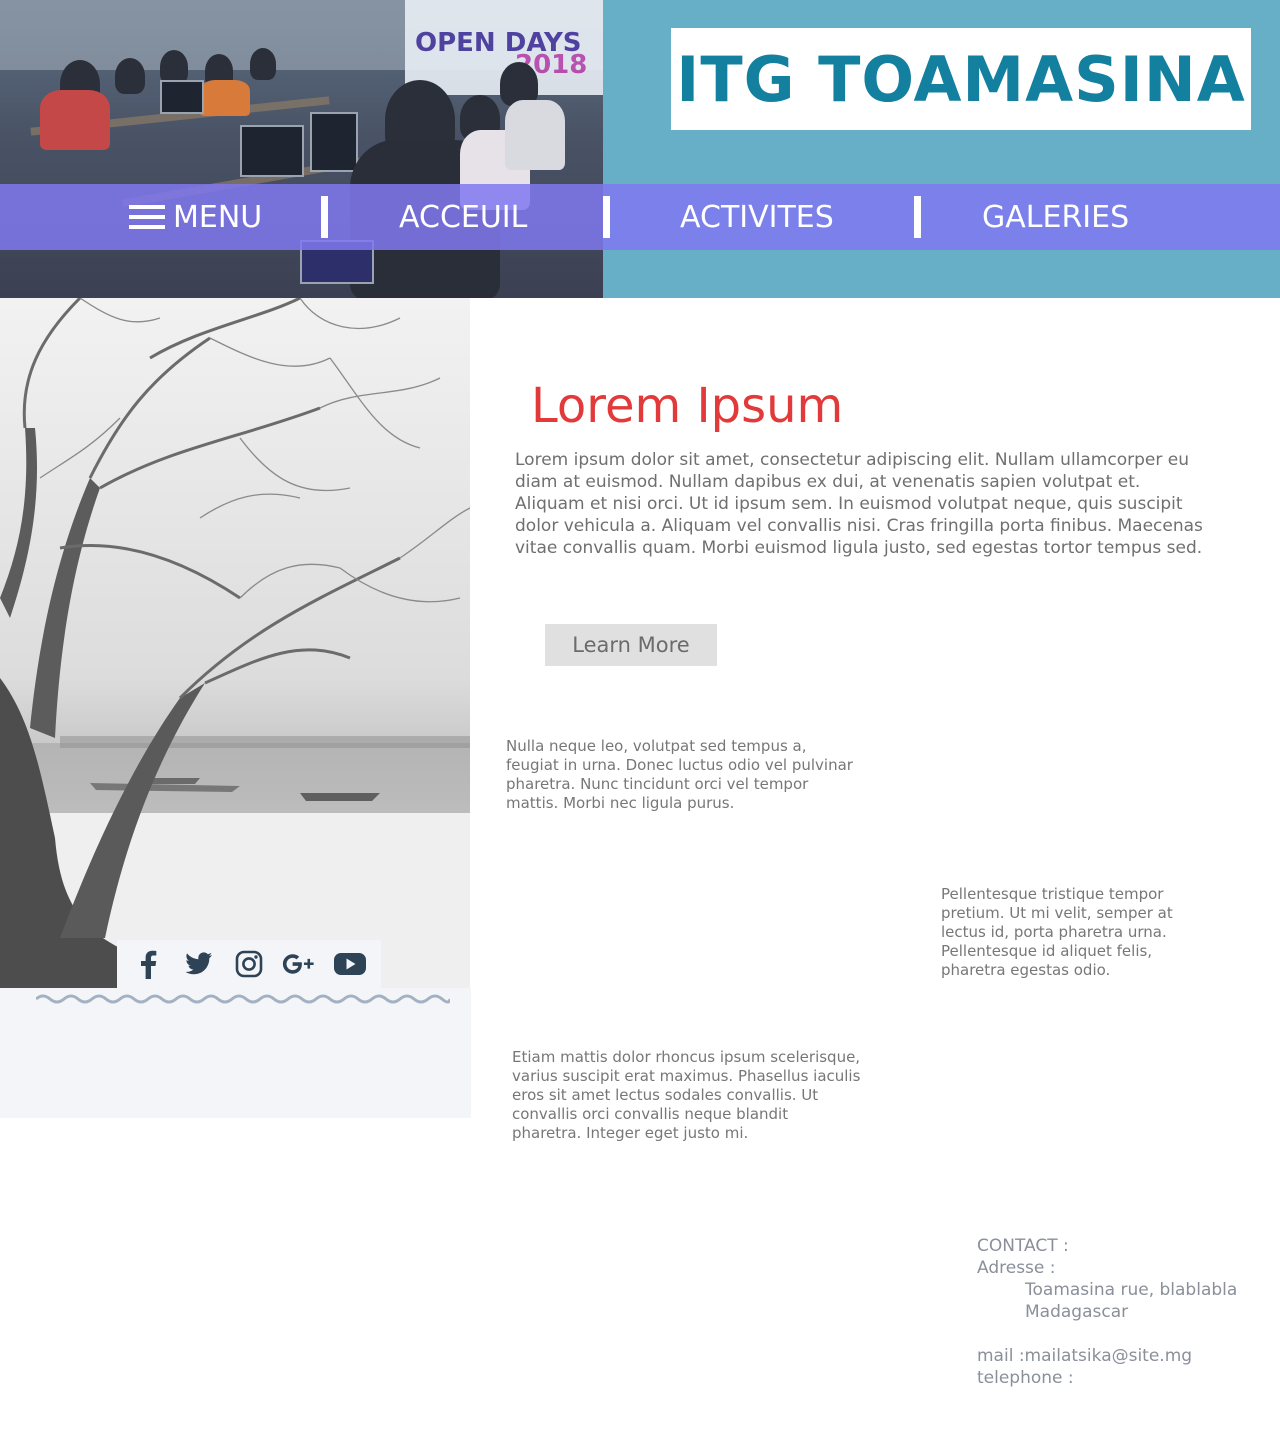  I want to click on nav-item-acceuil: ACCEUIL, so click(463, 217).